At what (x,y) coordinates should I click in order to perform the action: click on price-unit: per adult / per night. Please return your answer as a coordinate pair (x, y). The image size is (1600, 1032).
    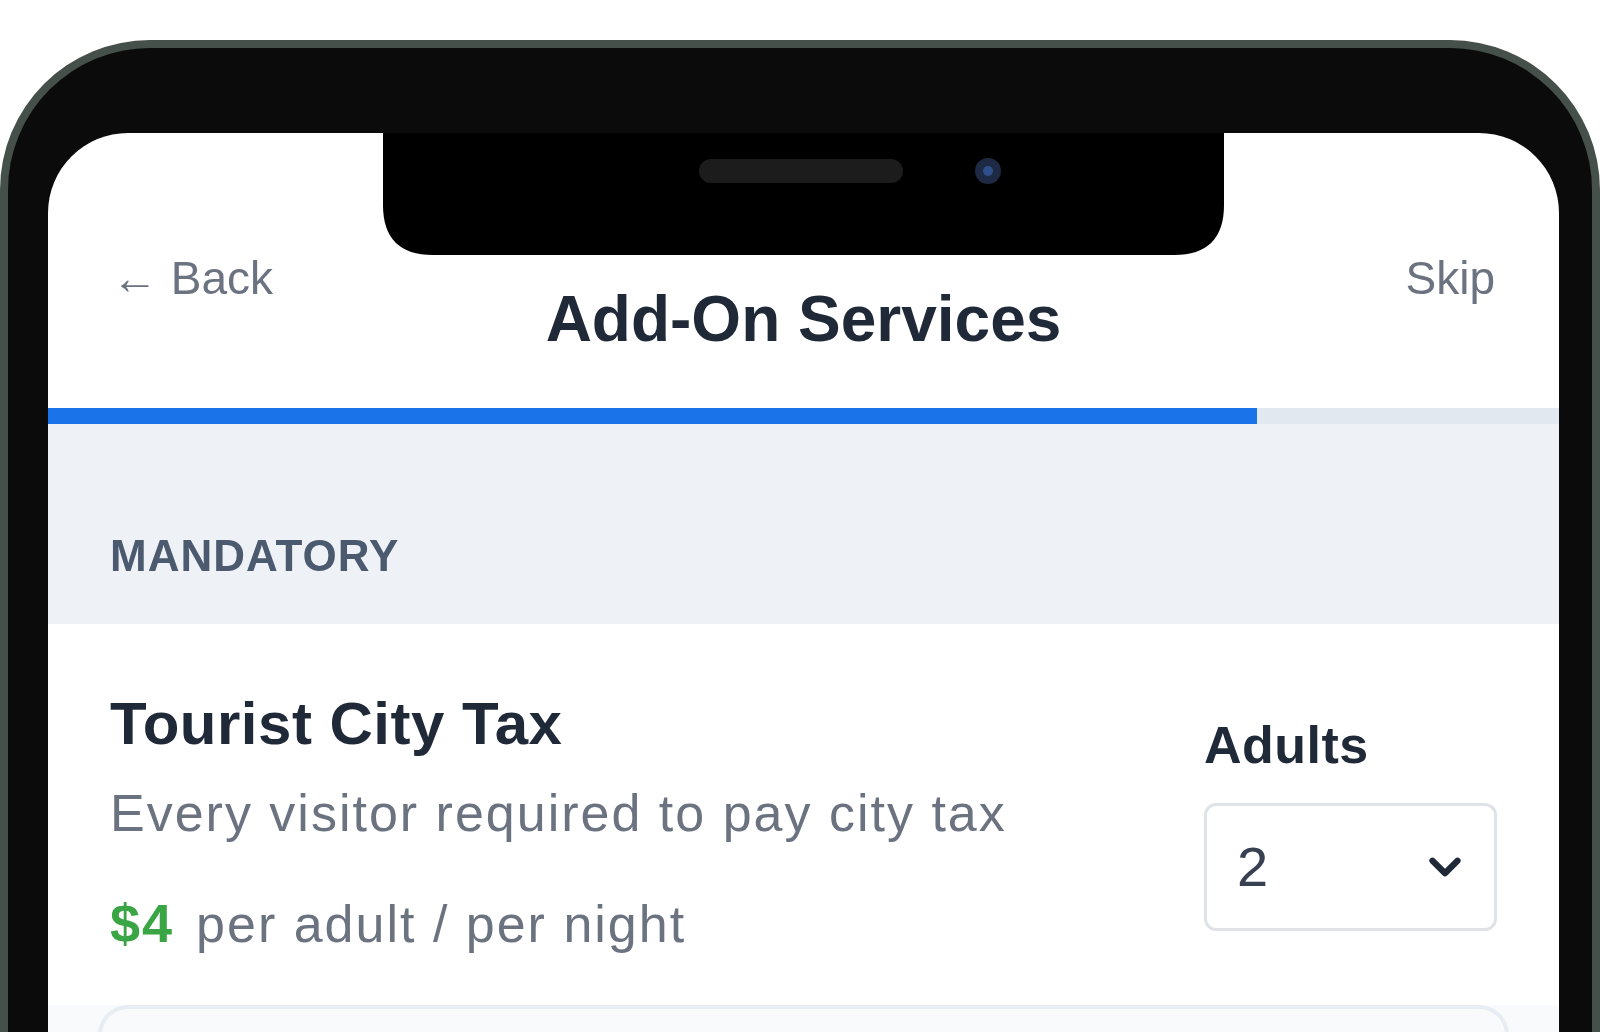
    Looking at the image, I should click on (441, 924).